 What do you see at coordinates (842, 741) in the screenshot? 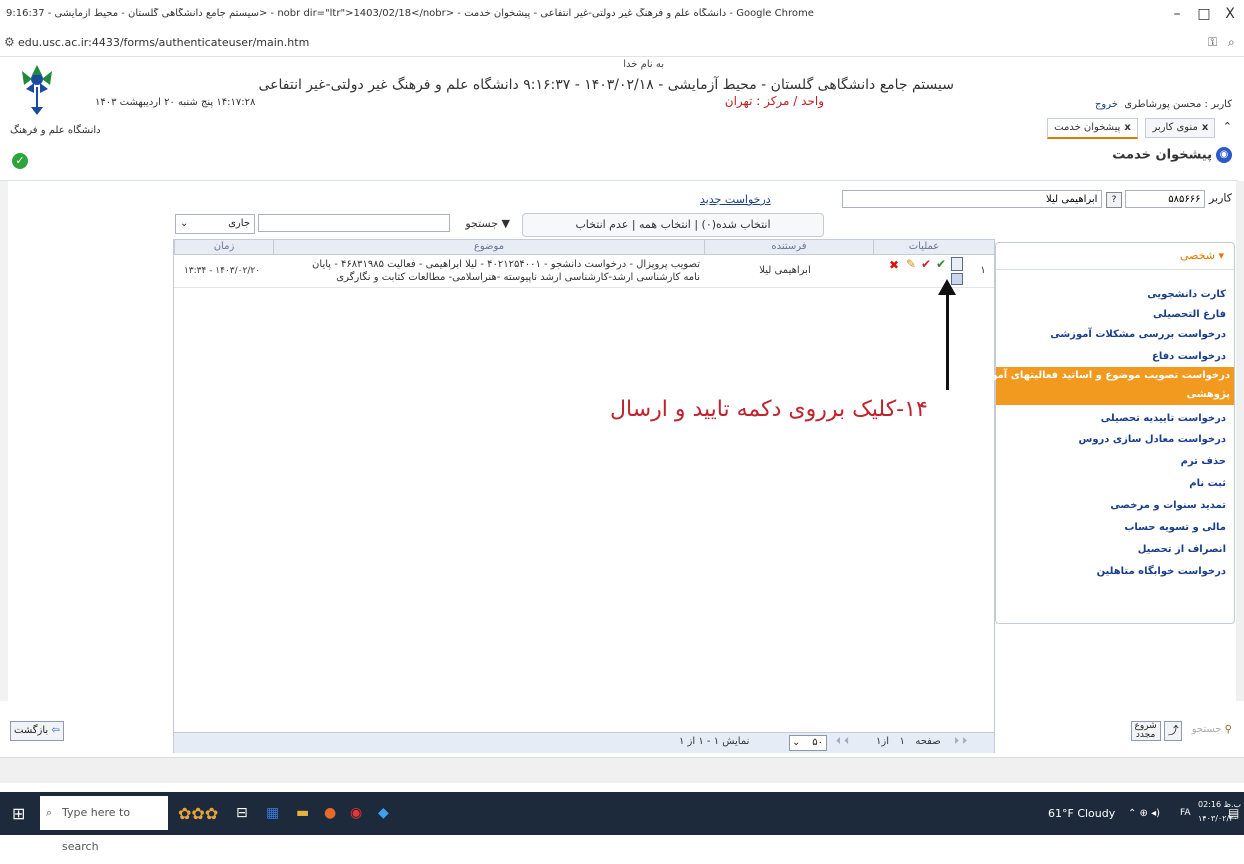
I see `pager-prev-icons: ⏴ ⏴` at bounding box center [842, 741].